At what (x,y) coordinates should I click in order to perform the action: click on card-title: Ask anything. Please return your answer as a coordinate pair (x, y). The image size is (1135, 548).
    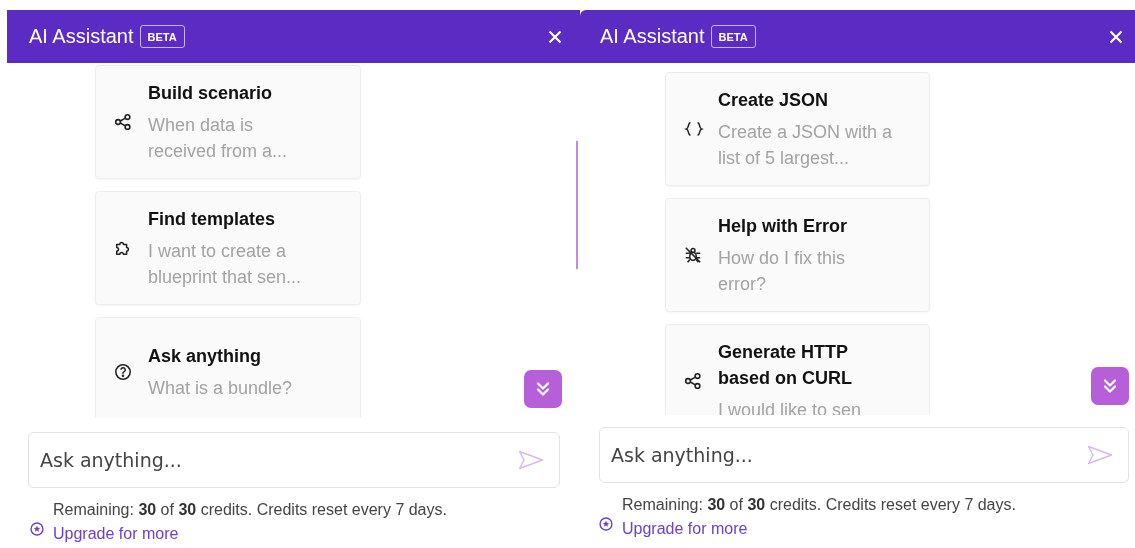
    Looking at the image, I should click on (205, 356).